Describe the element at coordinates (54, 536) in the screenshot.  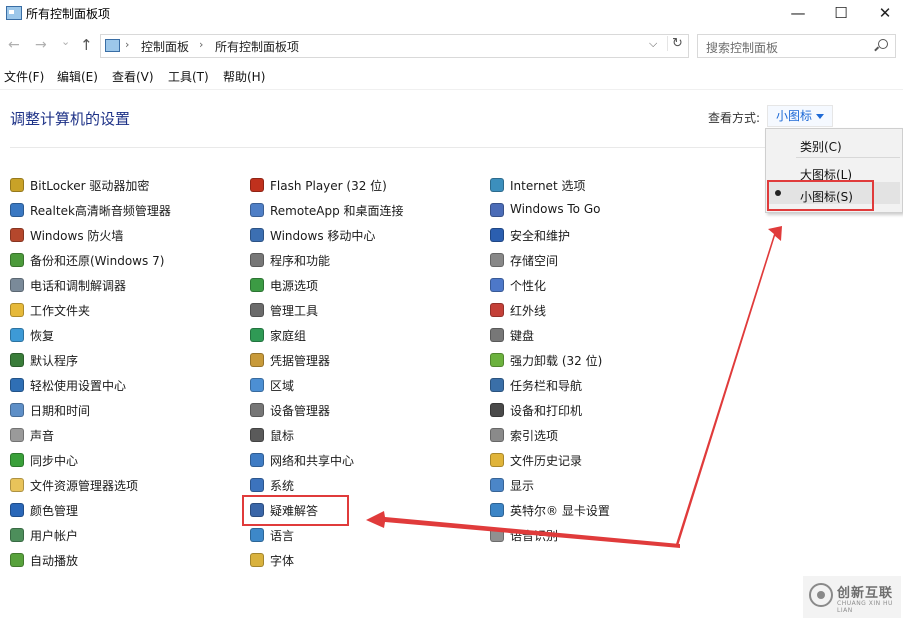
I see `applet-label: 用户帐户` at that location.